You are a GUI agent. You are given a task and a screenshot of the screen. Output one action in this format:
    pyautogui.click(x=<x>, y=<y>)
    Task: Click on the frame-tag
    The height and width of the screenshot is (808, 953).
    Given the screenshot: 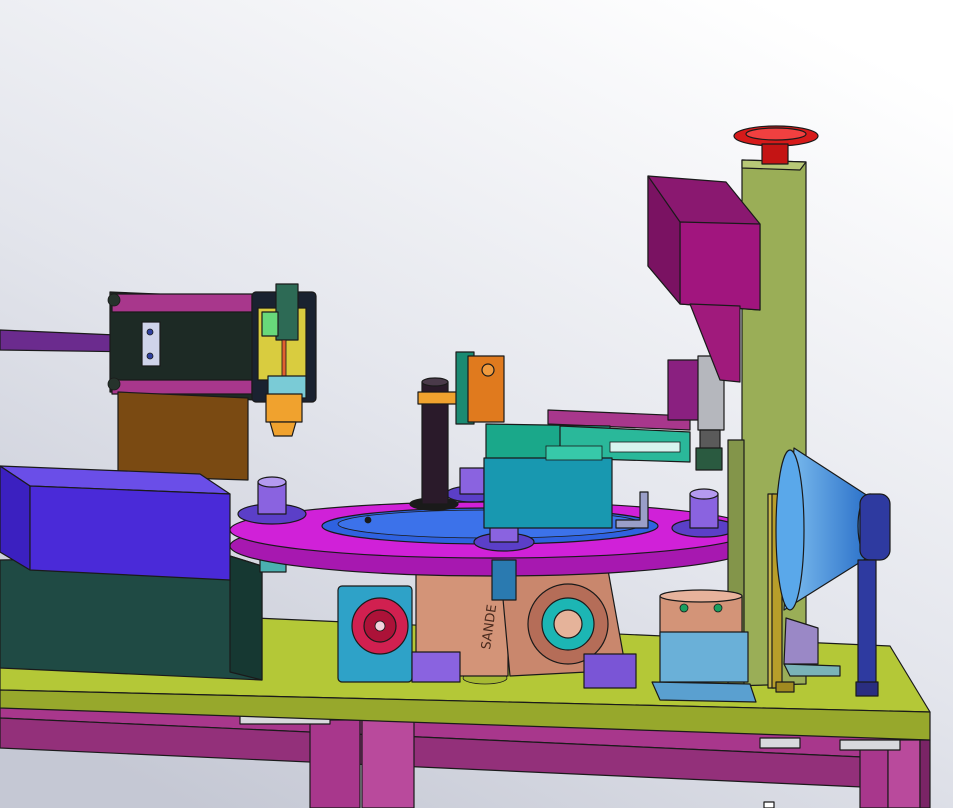 What is the action you would take?
    pyautogui.click(x=769, y=804)
    